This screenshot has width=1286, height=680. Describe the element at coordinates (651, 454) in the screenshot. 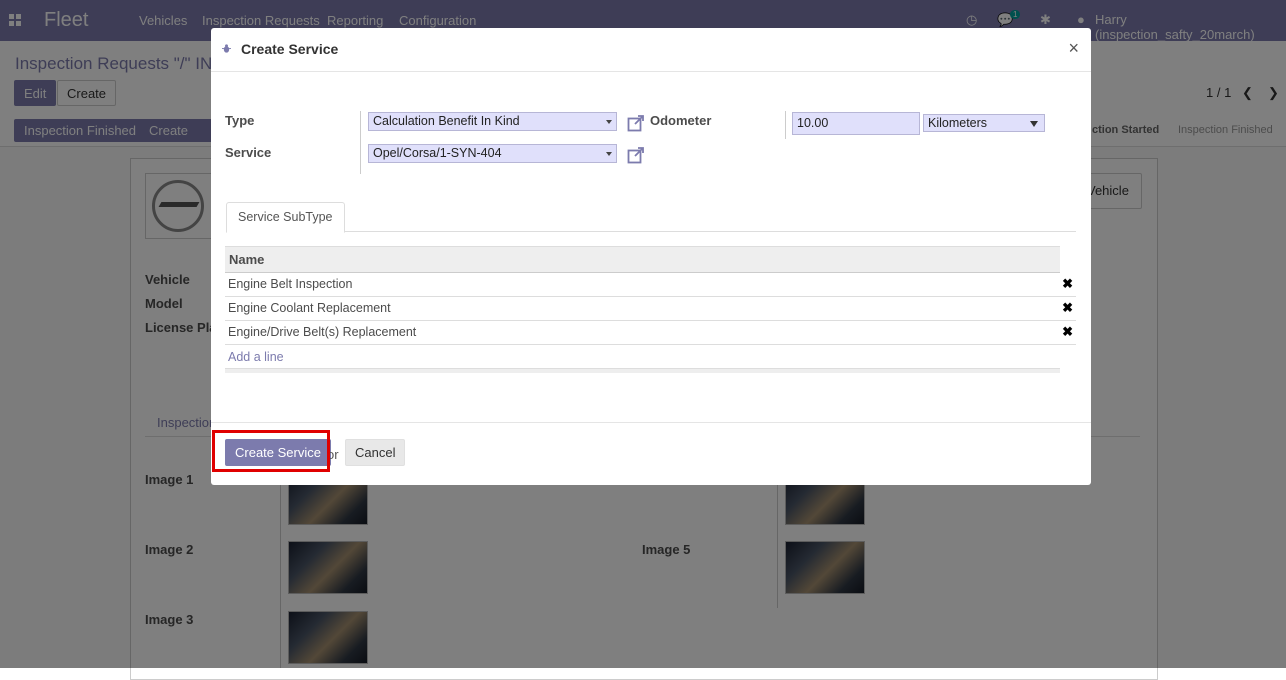

I see `dialog-footer: Create Service or Cancel` at that location.